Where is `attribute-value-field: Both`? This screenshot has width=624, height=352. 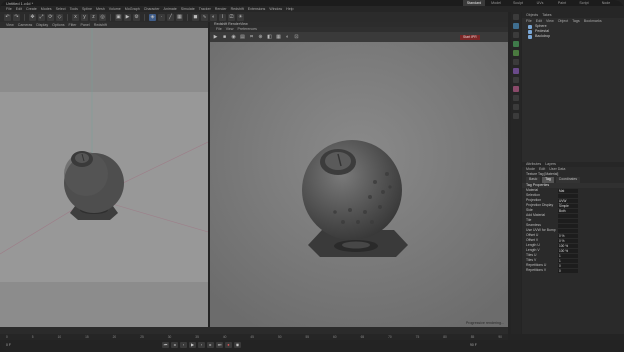
attribute-value-field: Both is located at coordinates (568, 210).